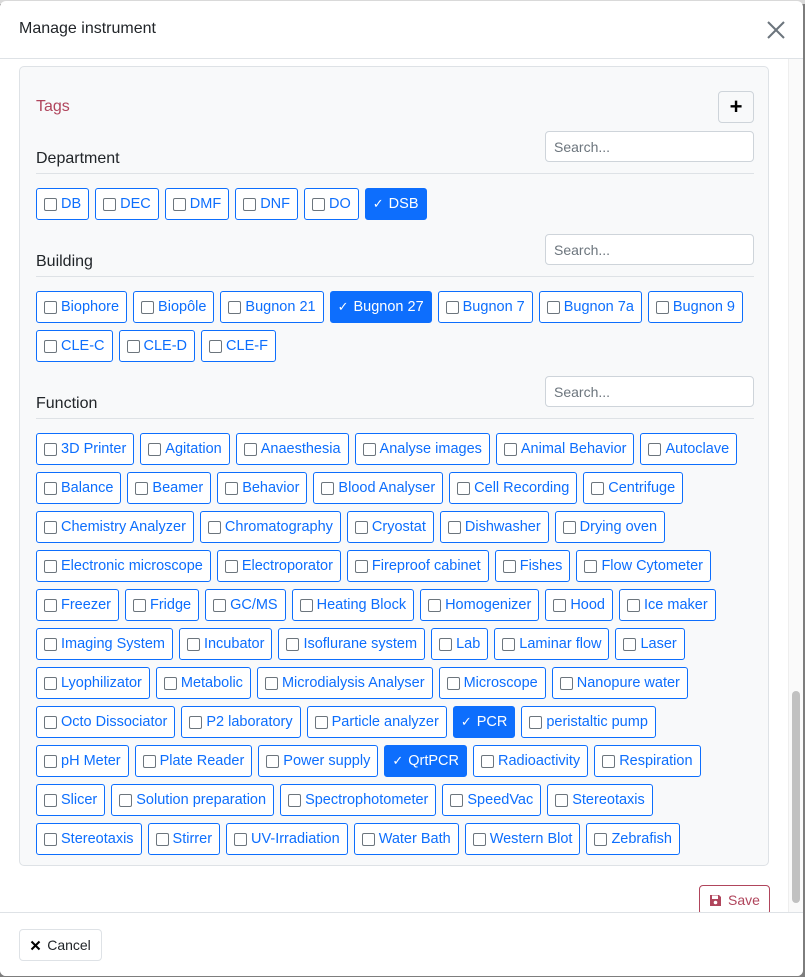  I want to click on tag-chip: UV-Irradiation, so click(287, 839).